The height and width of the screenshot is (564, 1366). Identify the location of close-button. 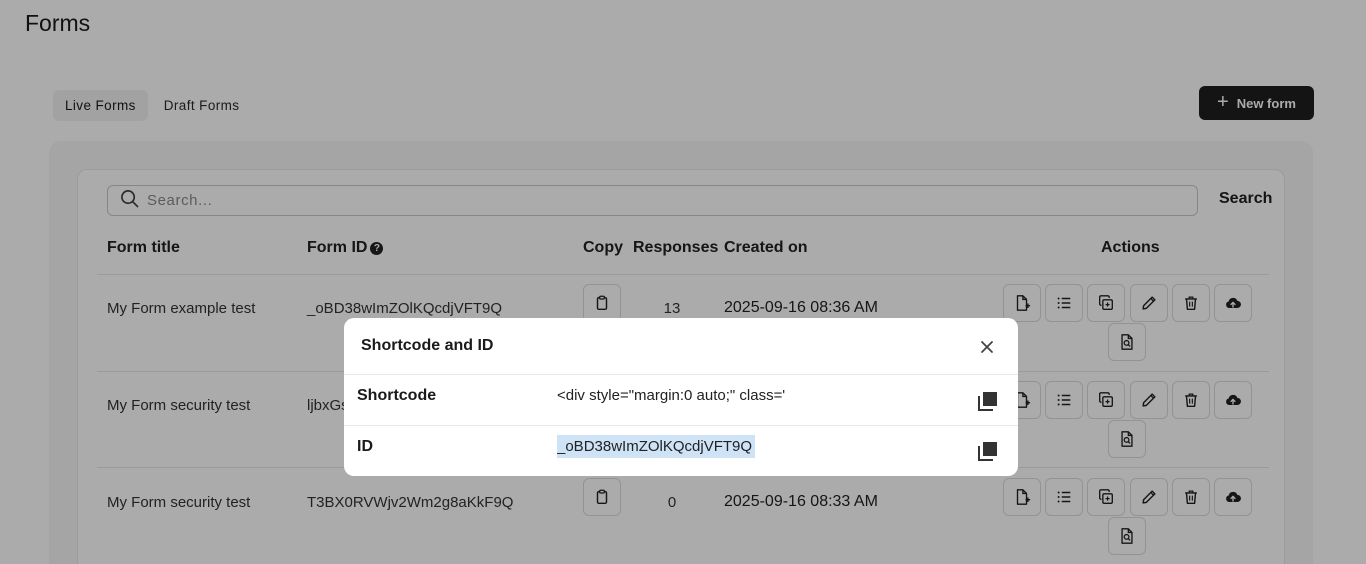
(987, 347).